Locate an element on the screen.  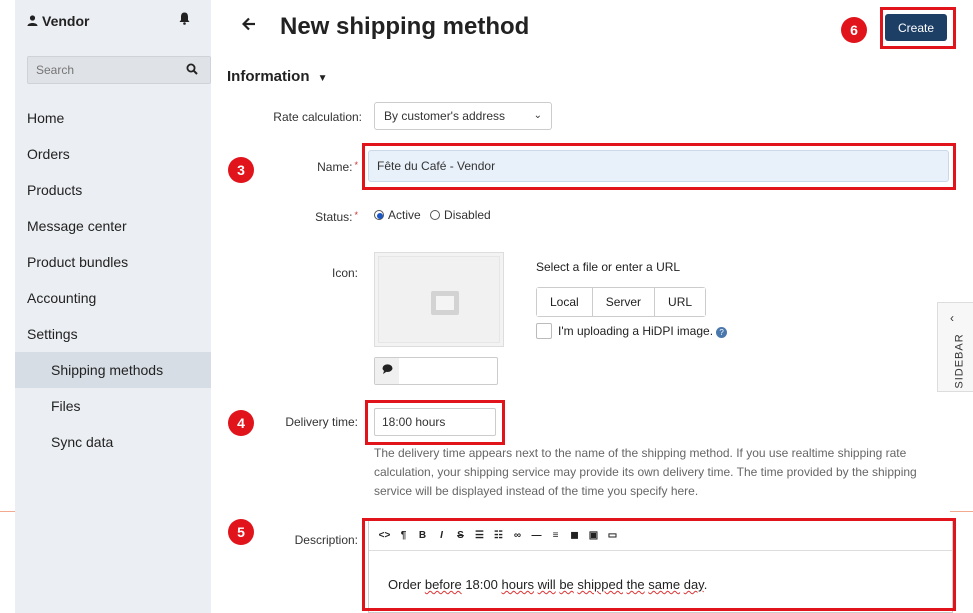
annotation-box-delivery is located at coordinates (435, 422).